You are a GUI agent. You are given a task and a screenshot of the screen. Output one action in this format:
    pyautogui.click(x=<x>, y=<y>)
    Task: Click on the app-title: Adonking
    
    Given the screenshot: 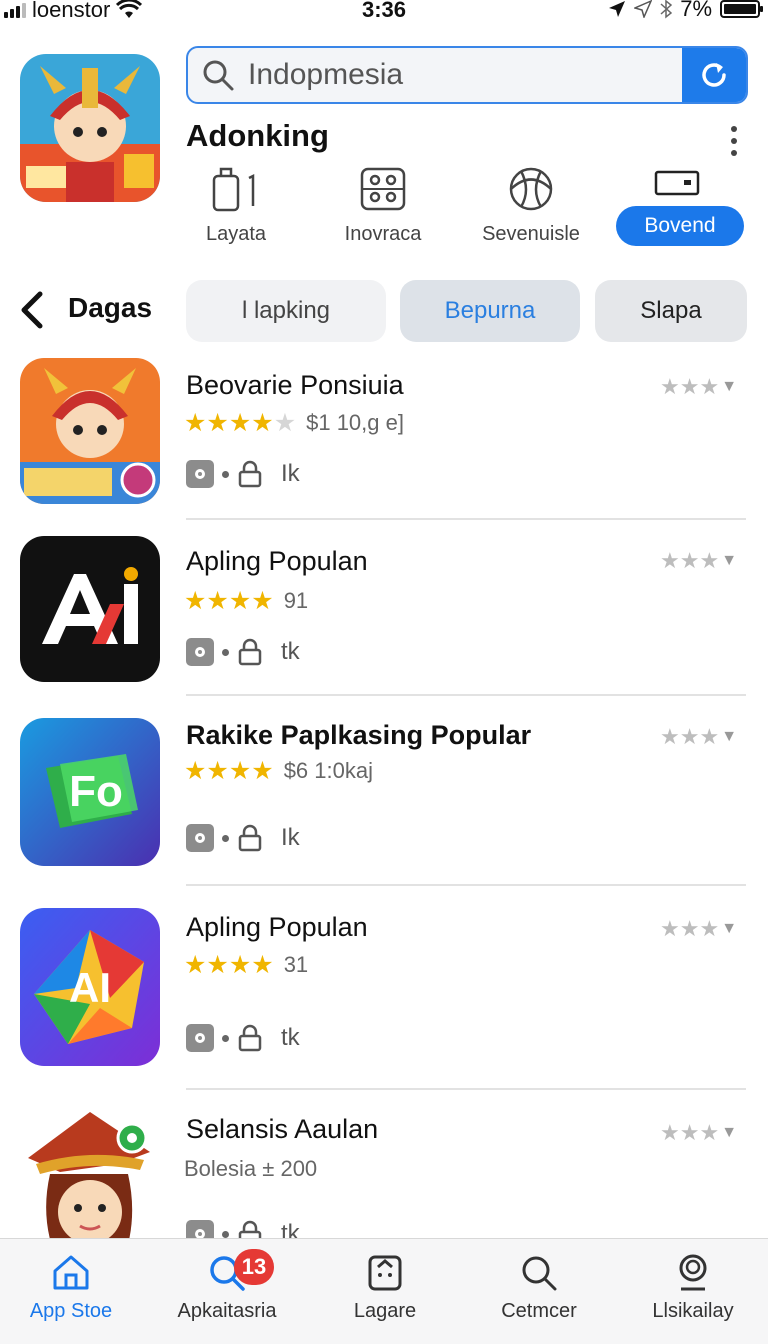 What is the action you would take?
    pyautogui.click(x=257, y=135)
    